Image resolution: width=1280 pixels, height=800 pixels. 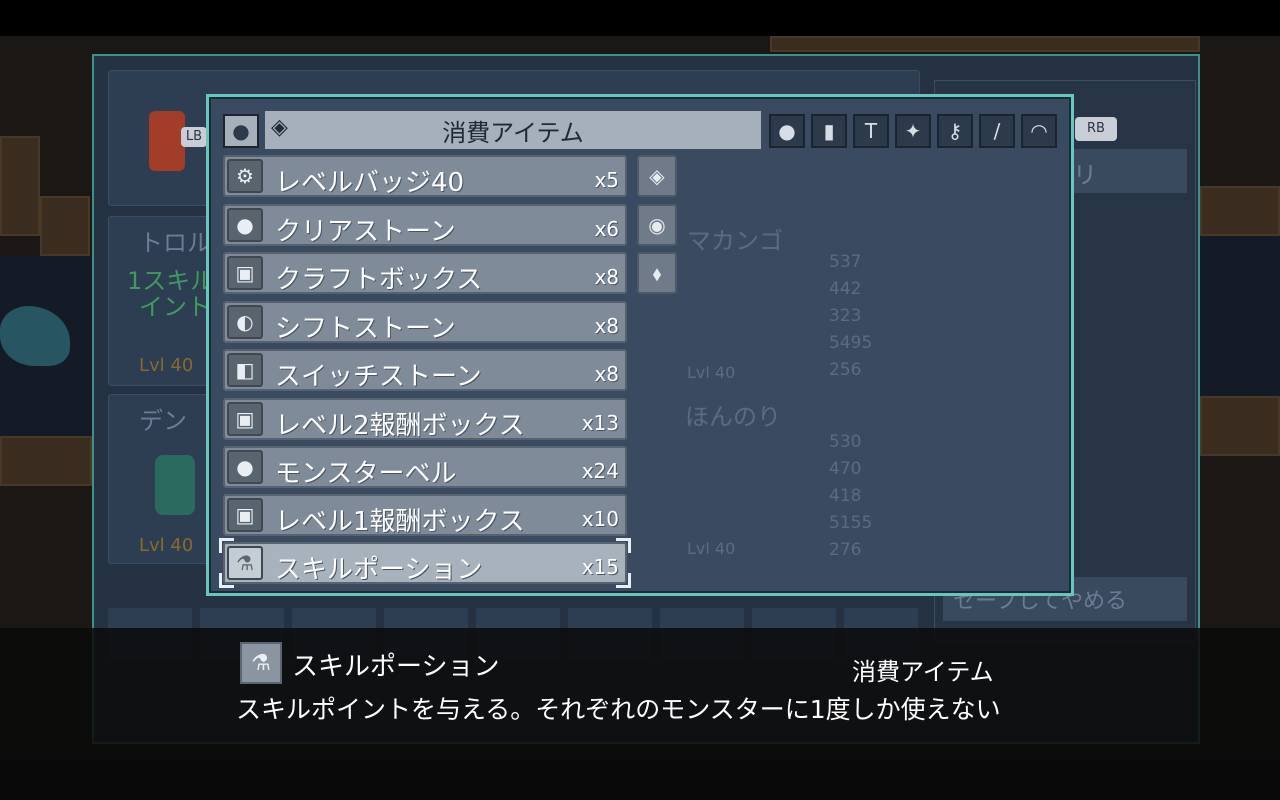 What do you see at coordinates (194, 137) in the screenshot?
I see `lb-button: LB` at bounding box center [194, 137].